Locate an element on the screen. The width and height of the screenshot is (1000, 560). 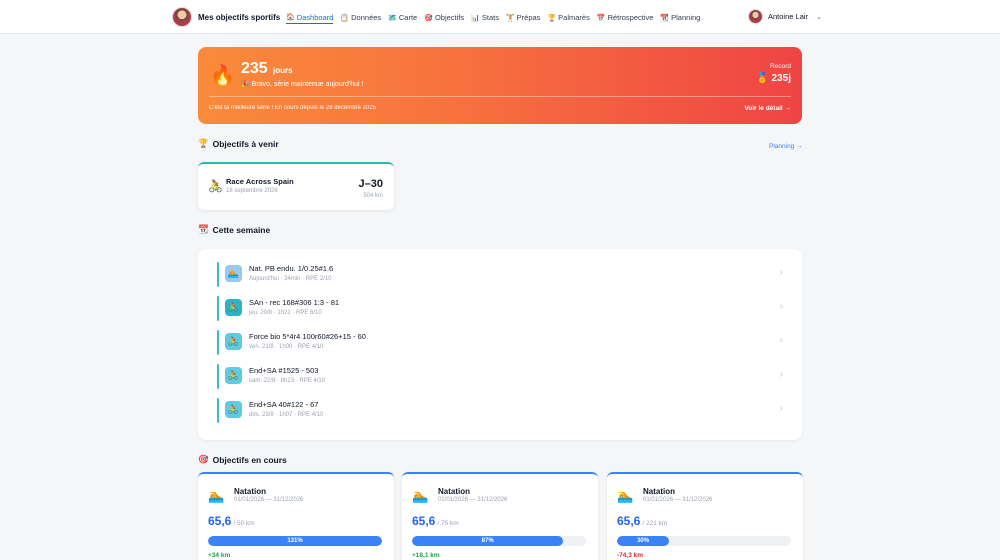
nav-item-label: Dashboard is located at coordinates (315, 17).